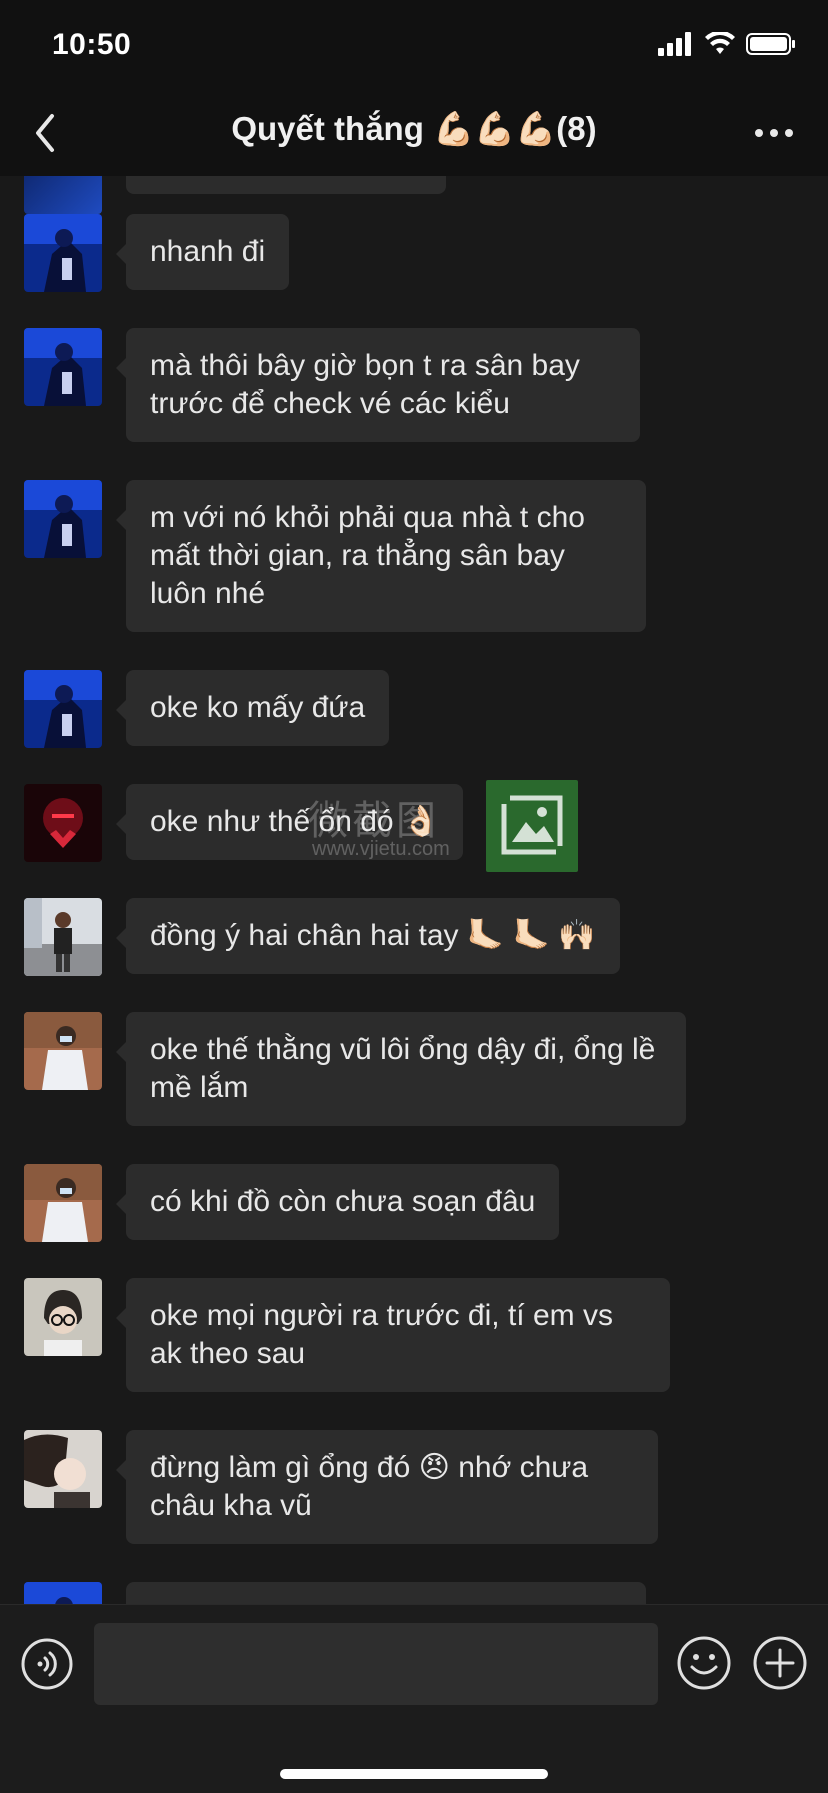 This screenshot has width=828, height=1793. I want to click on status-bar: 10:50, so click(414, 45).